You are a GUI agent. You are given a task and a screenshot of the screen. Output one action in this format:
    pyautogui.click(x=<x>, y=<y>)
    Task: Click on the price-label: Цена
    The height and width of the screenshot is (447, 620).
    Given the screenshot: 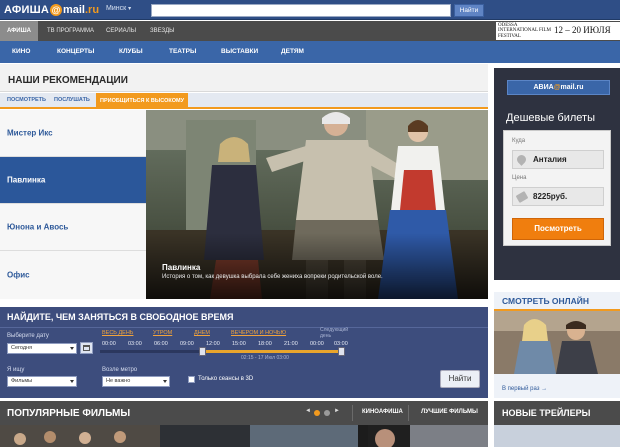 What is the action you would take?
    pyautogui.click(x=519, y=178)
    